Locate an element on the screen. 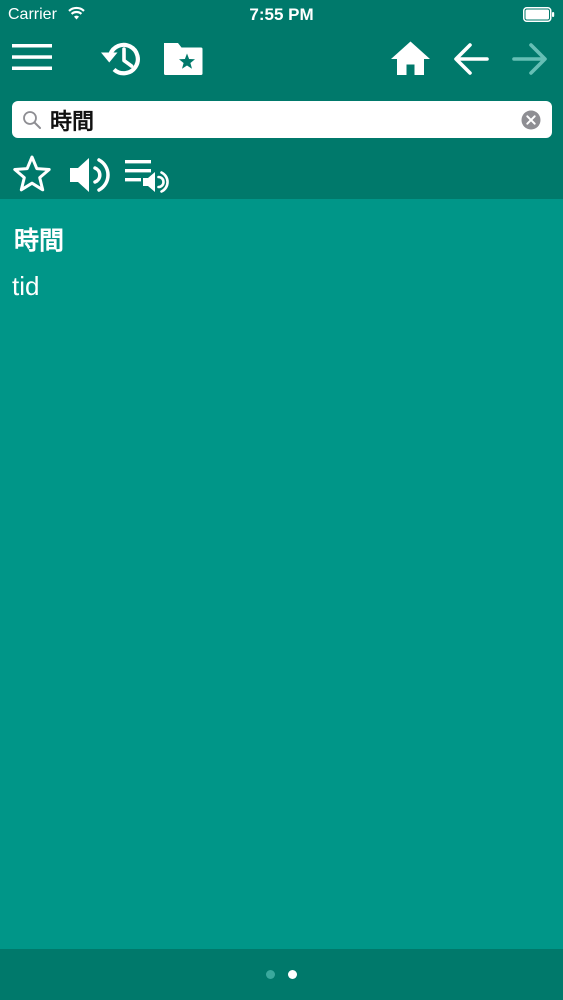 Image resolution: width=563 pixels, height=1000 pixels. search-box is located at coordinates (282, 119).